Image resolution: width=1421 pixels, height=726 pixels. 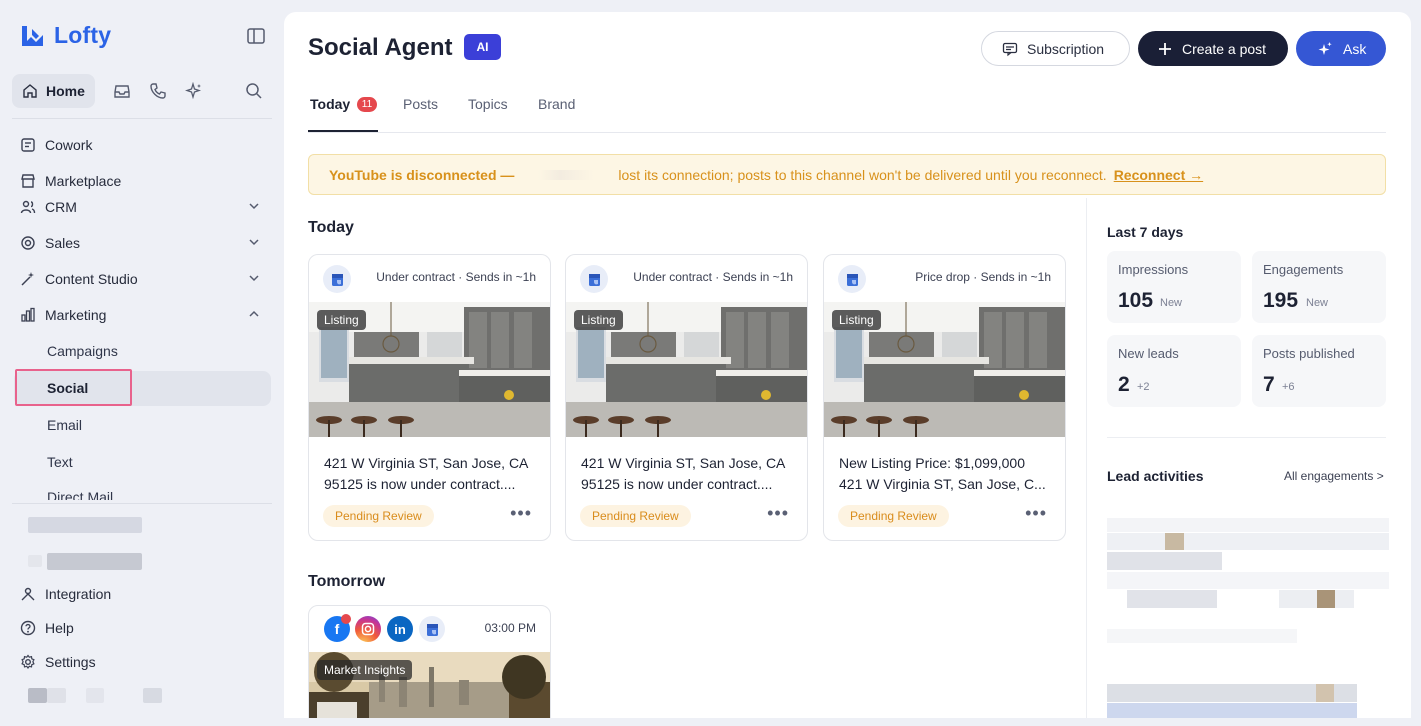 I want to click on lofty-logo: Lofty, so click(x=65, y=35).